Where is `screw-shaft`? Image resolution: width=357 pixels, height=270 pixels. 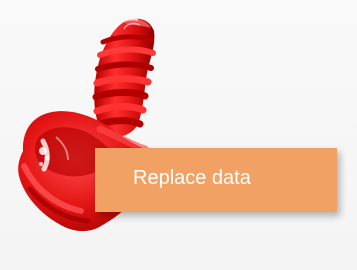
screw-shaft is located at coordinates (124, 78).